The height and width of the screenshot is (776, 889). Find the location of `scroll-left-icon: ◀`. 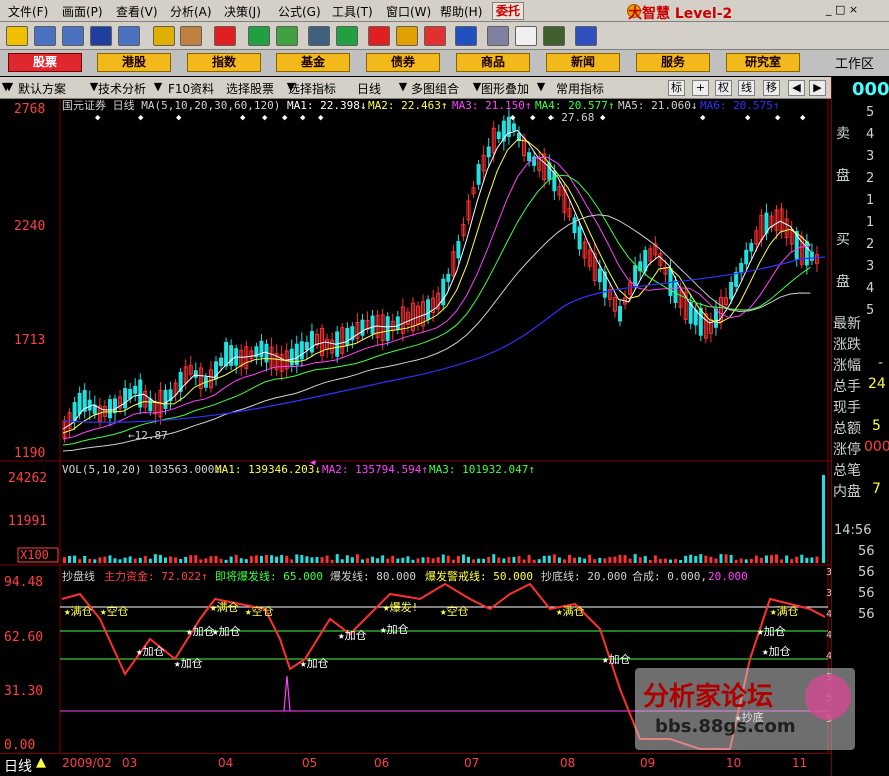

scroll-left-icon: ◀ is located at coordinates (796, 88).